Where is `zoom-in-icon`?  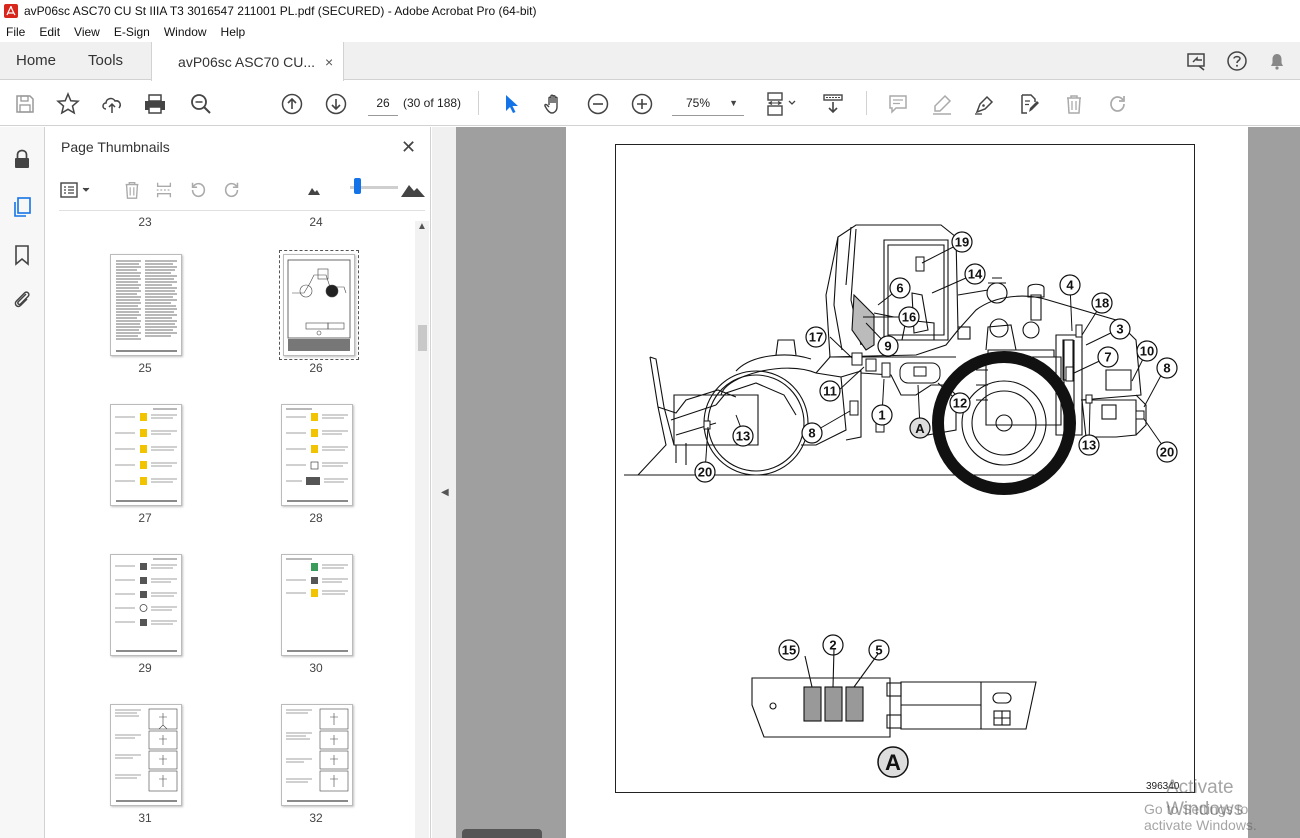
zoom-in-icon is located at coordinates (642, 104).